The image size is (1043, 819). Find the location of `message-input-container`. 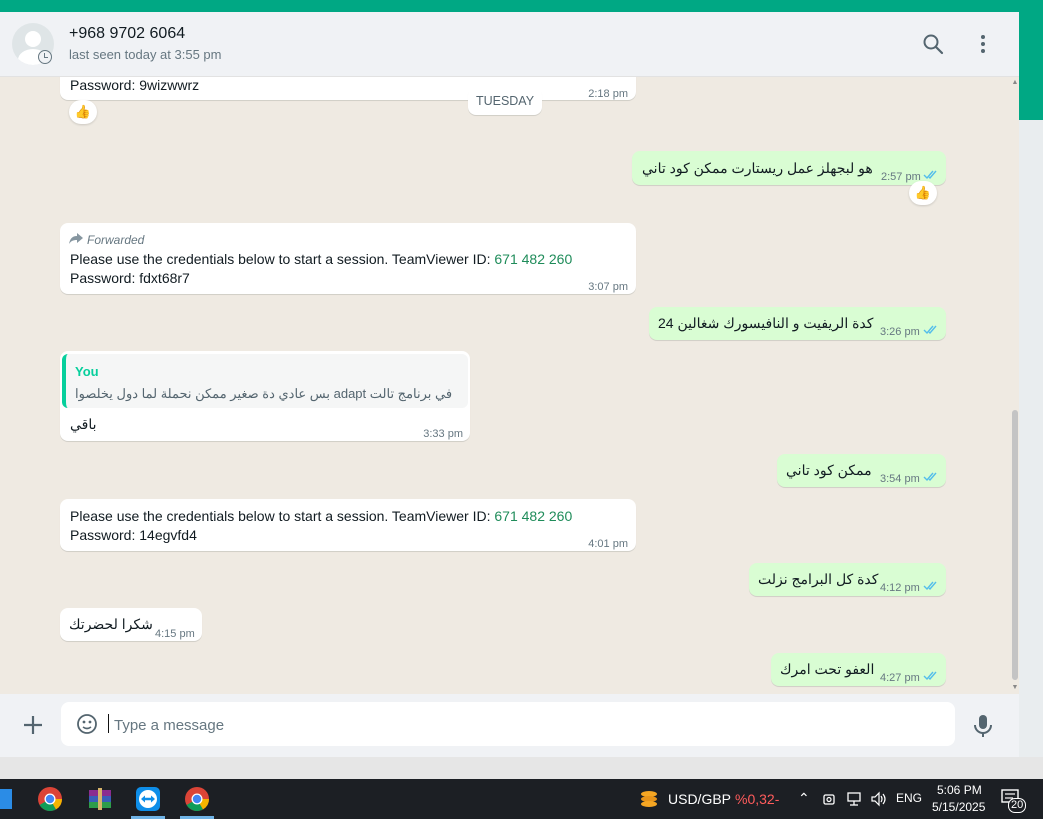

message-input-container is located at coordinates (508, 724).